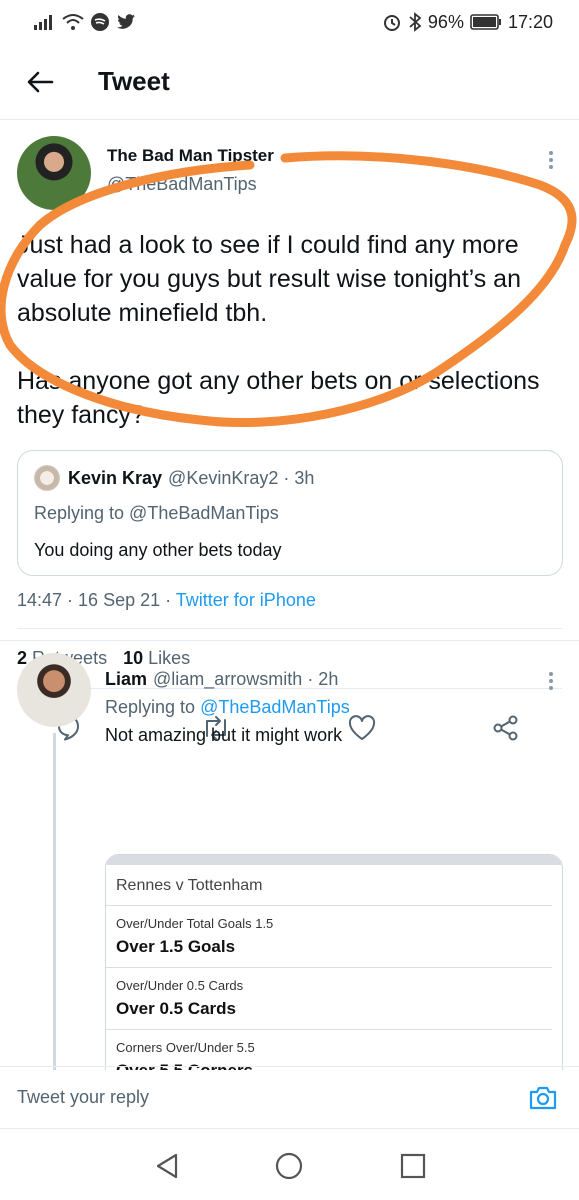 The width and height of the screenshot is (579, 1200). What do you see at coordinates (47, 478) in the screenshot?
I see `quoted-avatar` at bounding box center [47, 478].